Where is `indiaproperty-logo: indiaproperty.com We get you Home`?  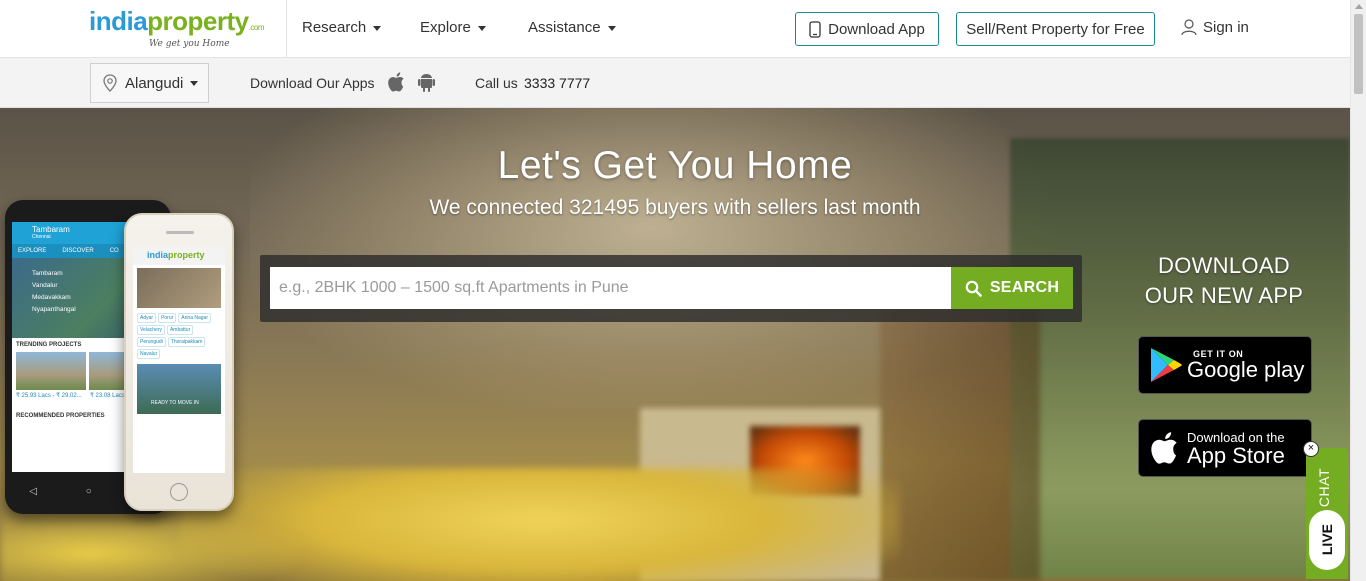 indiaproperty-logo: indiaproperty.com We get you Home is located at coordinates (179, 27).